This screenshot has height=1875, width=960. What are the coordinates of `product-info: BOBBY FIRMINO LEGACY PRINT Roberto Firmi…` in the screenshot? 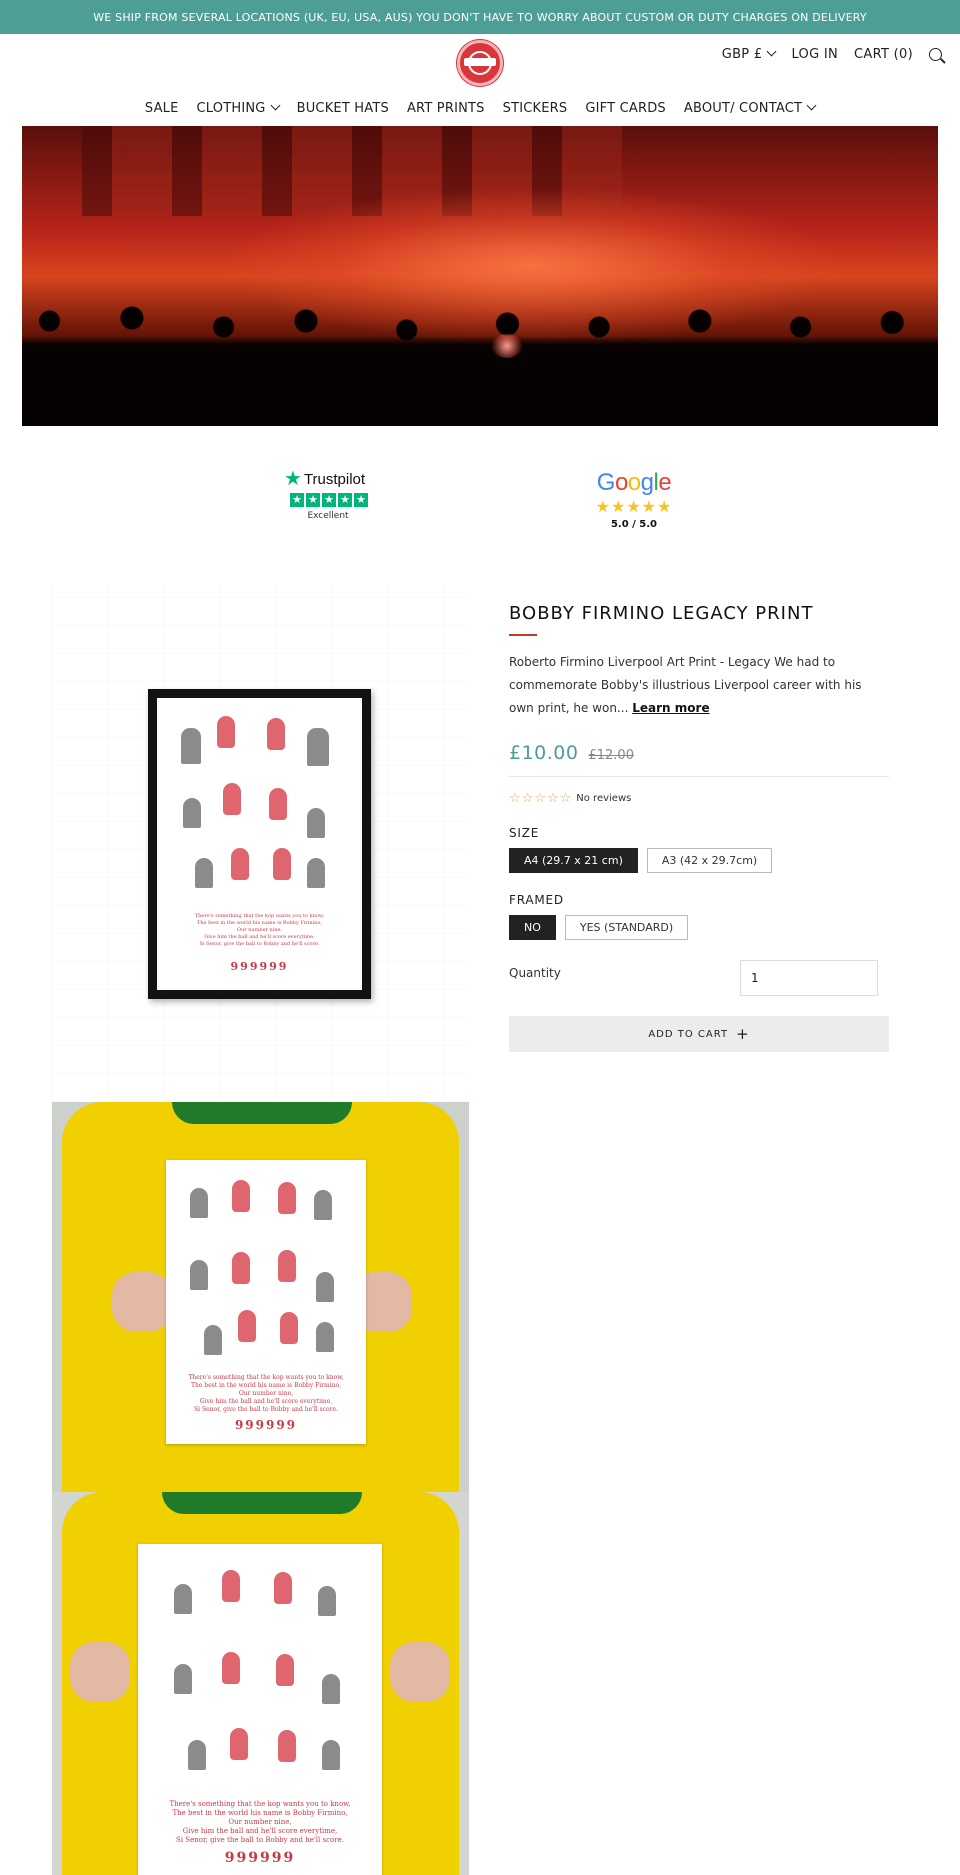 It's located at (699, 827).